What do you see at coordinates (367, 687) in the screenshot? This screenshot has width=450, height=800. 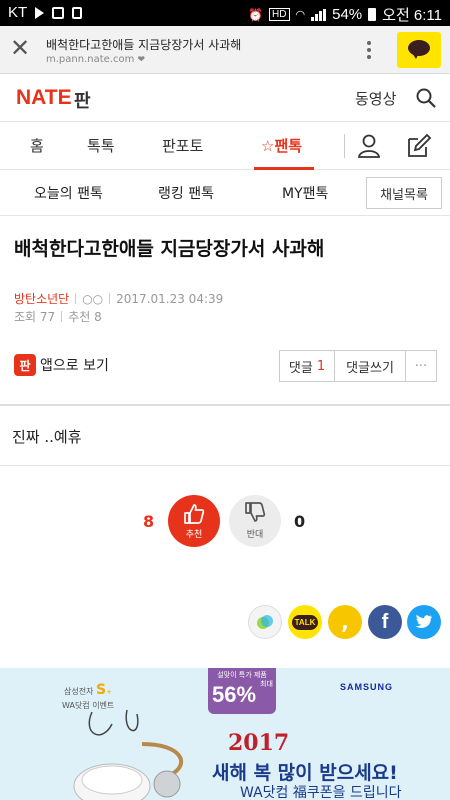 I see `samsung-logo: SAMSUNG` at bounding box center [367, 687].